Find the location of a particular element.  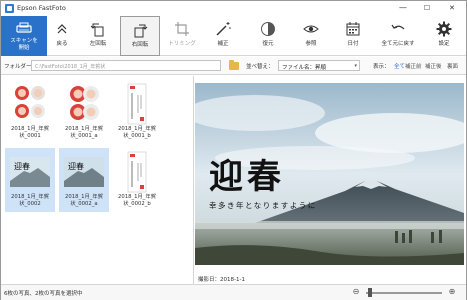

rotate-right-button: 右回転 is located at coordinates (140, 36).